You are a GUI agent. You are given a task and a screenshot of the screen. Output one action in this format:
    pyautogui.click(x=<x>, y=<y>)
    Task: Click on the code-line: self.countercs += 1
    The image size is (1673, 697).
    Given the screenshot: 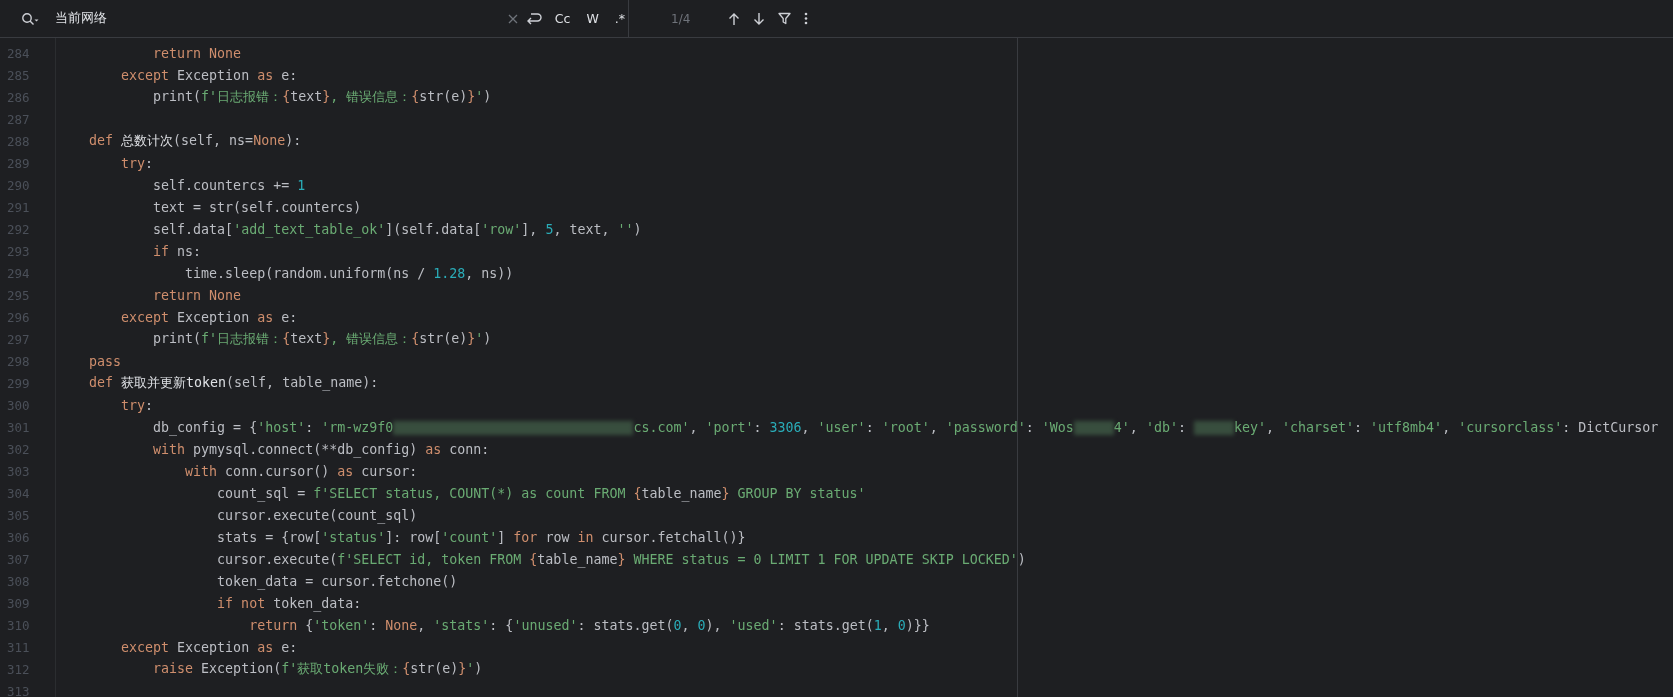 What is the action you would take?
    pyautogui.click(x=229, y=185)
    